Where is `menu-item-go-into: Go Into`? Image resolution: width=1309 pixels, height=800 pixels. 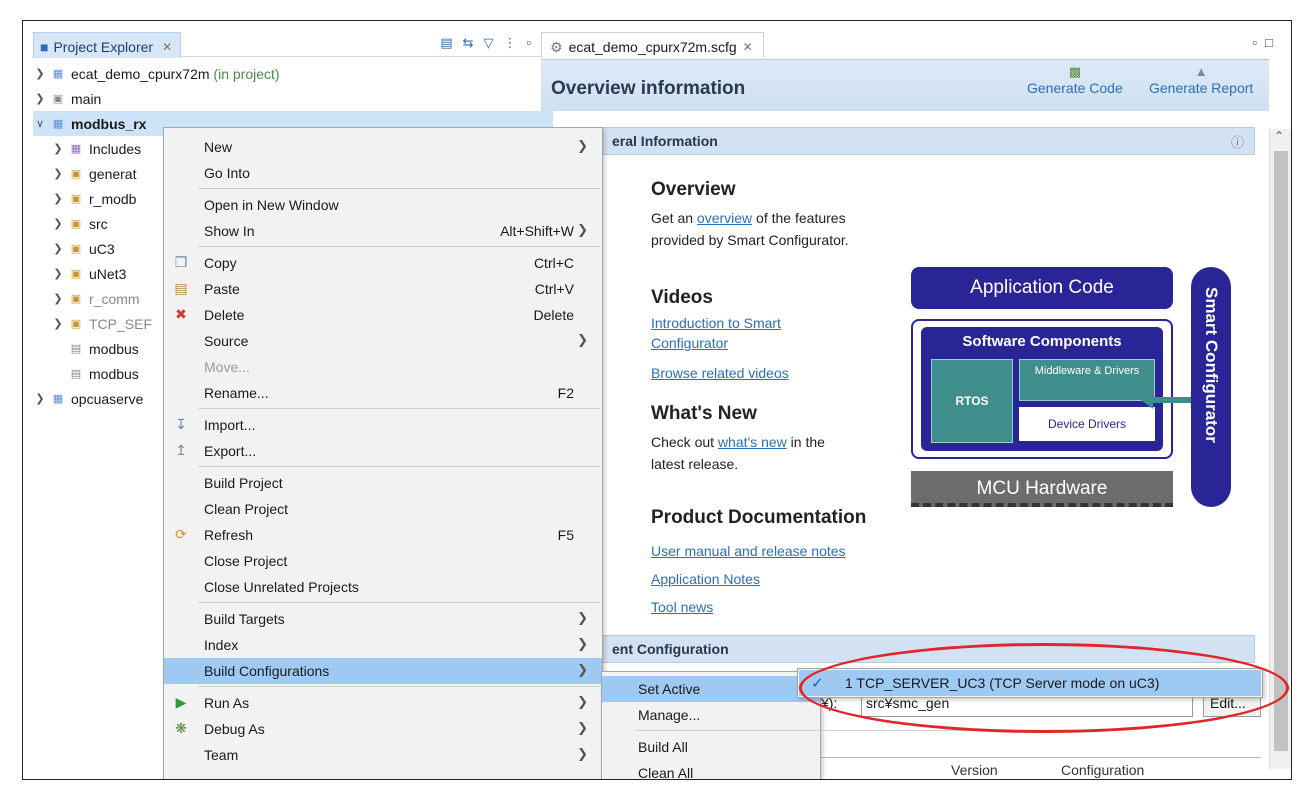 menu-item-go-into: Go Into is located at coordinates (383, 173).